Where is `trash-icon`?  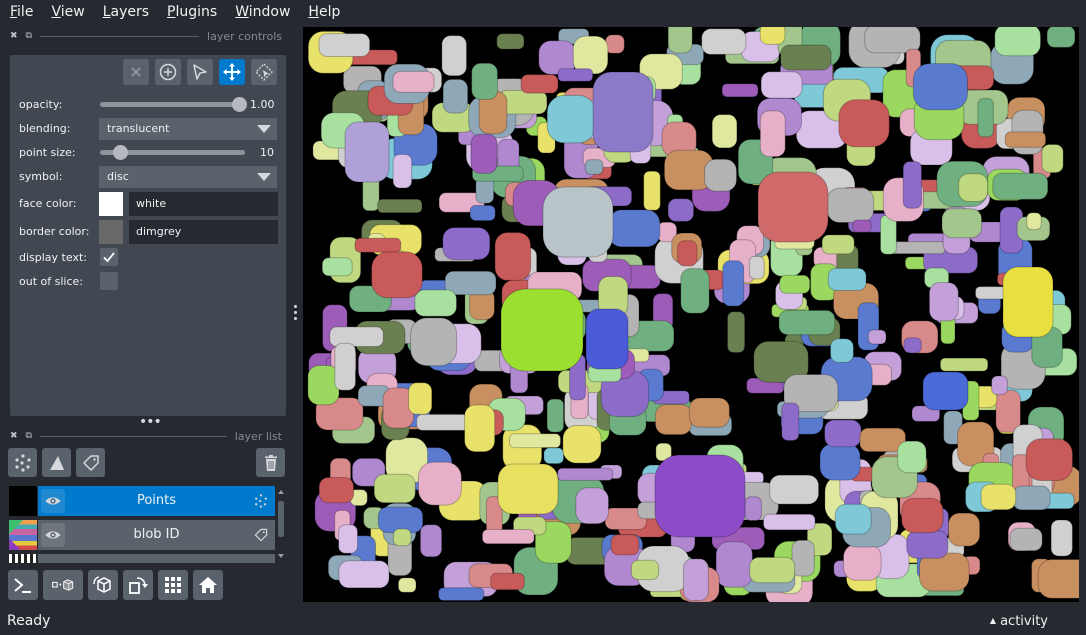
trash-icon is located at coordinates (270, 462).